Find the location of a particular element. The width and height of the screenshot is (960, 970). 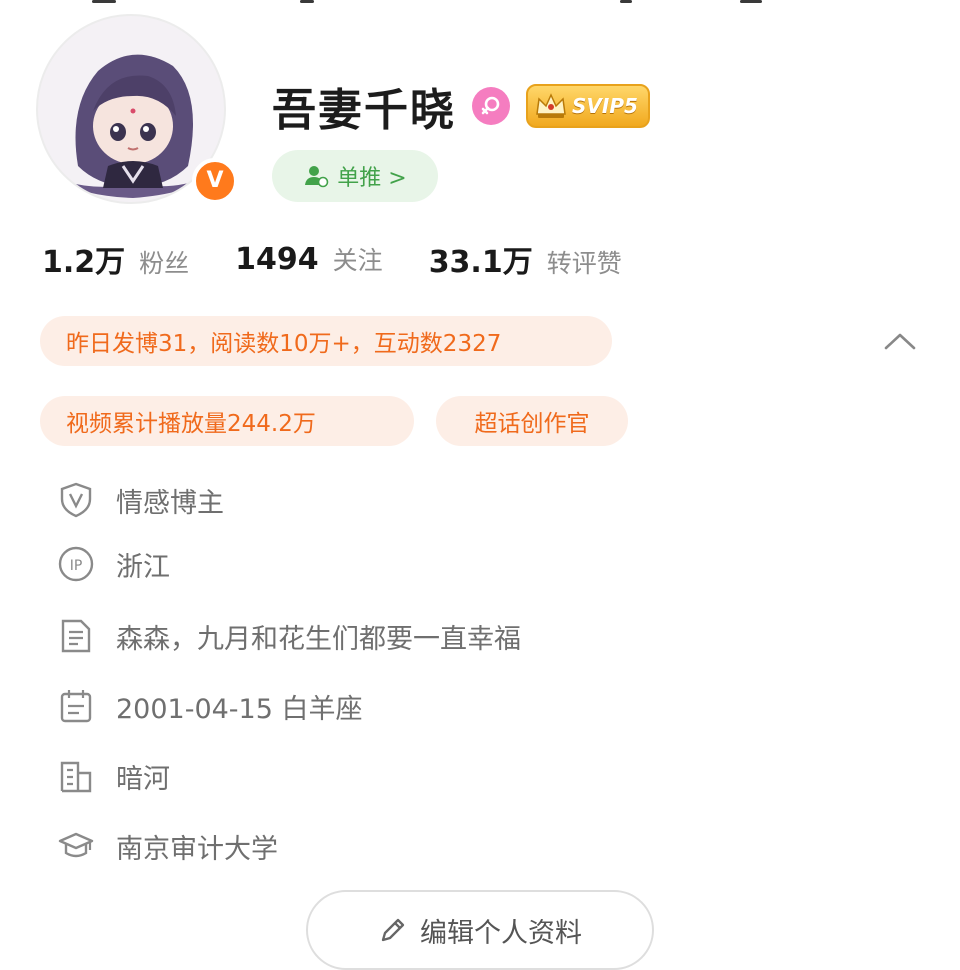

info-company: 暗河 is located at coordinates (143, 779).